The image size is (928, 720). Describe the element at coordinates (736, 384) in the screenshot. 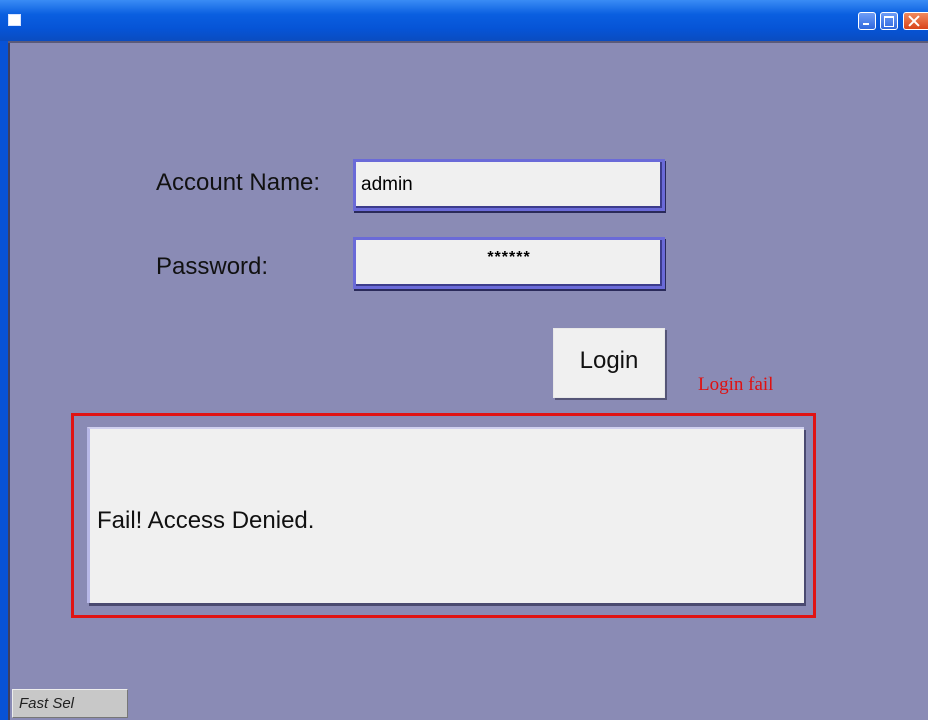

I see `login-fail-annotation: Login fail` at that location.